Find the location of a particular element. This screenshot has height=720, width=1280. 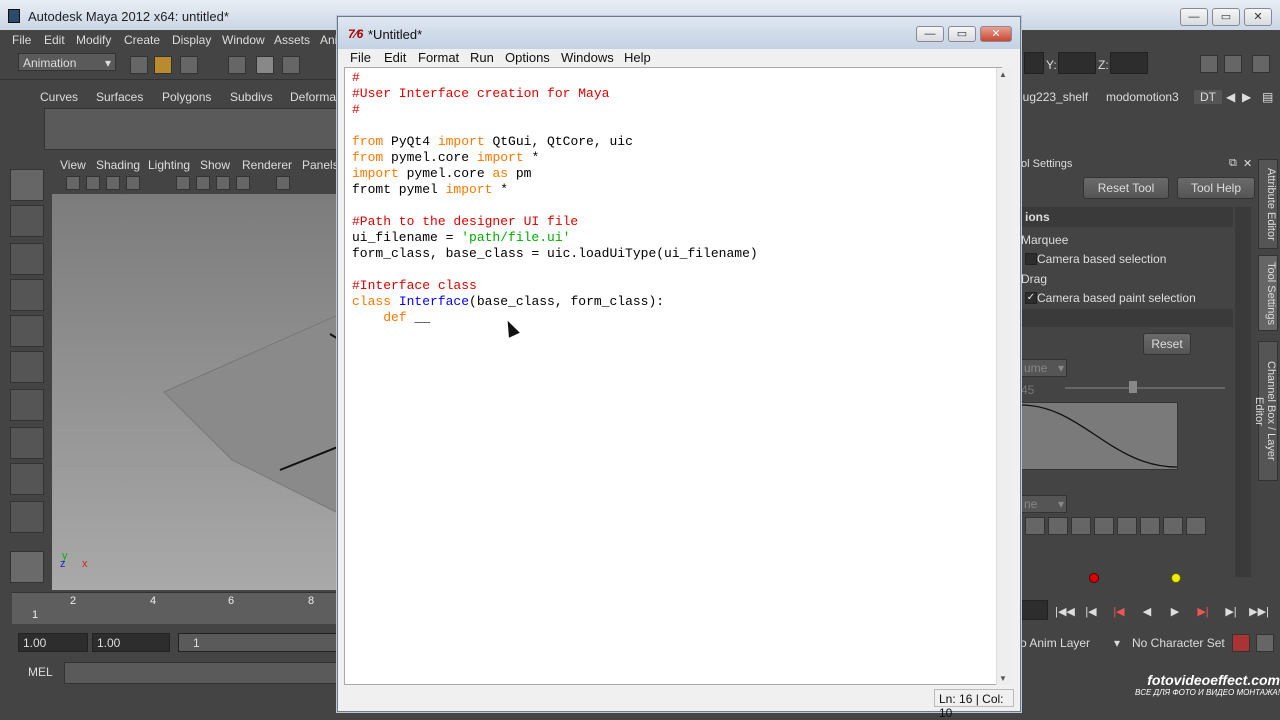

lights-icon is located at coordinates (243, 183).